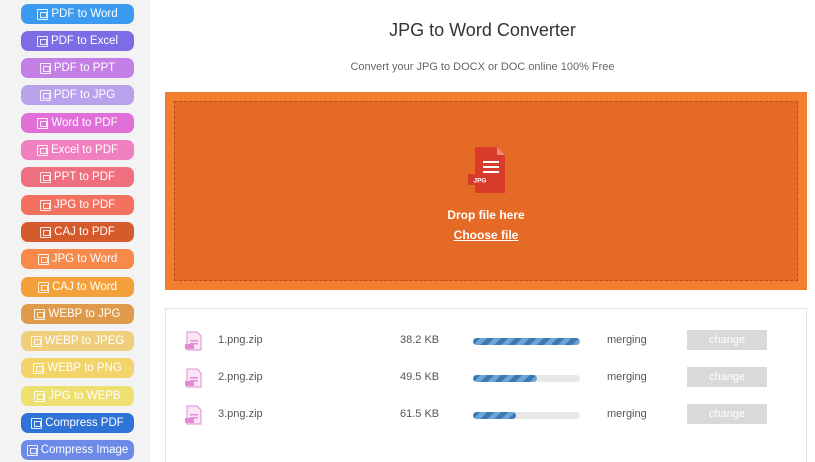  I want to click on file-row: 1.png.zip 38.2 KB merging change, so click(486, 341).